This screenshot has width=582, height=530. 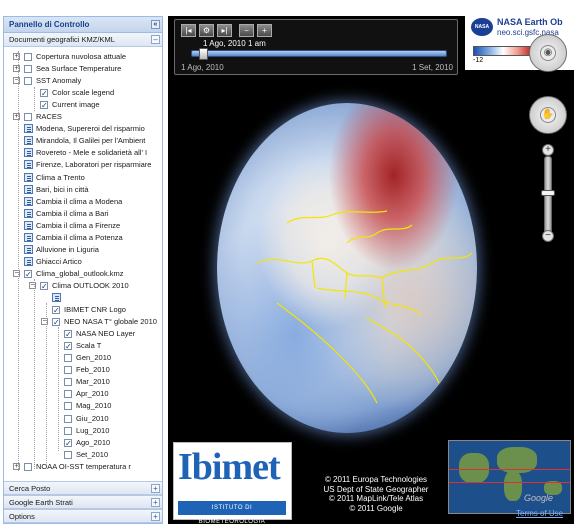 I want to click on tree-row: Rovereto - Mele e solidarietà all' I, so click(x=83, y=153).